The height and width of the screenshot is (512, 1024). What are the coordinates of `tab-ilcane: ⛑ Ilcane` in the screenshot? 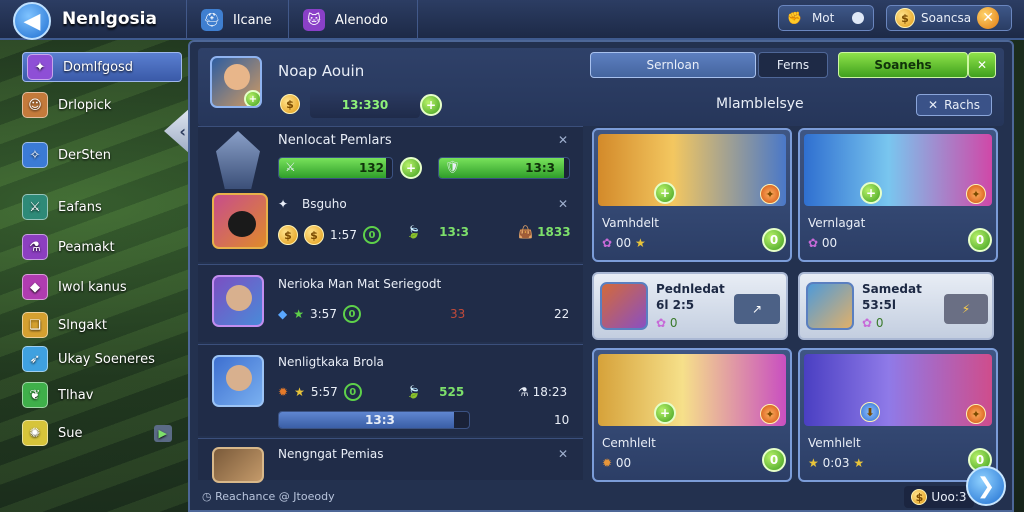 It's located at (236, 20).